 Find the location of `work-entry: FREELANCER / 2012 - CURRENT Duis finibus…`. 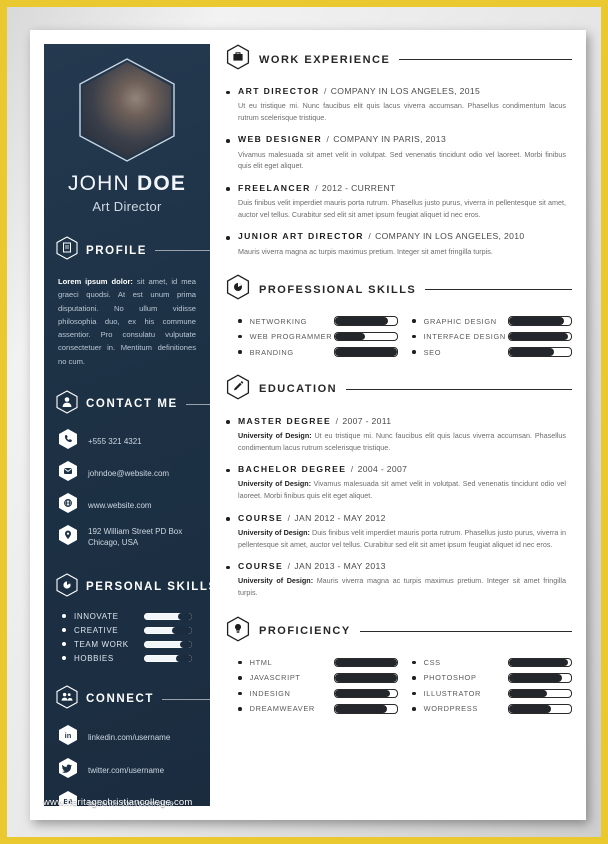

work-entry: FREELANCER / 2012 - CURRENT Duis finibus… is located at coordinates (399, 201).